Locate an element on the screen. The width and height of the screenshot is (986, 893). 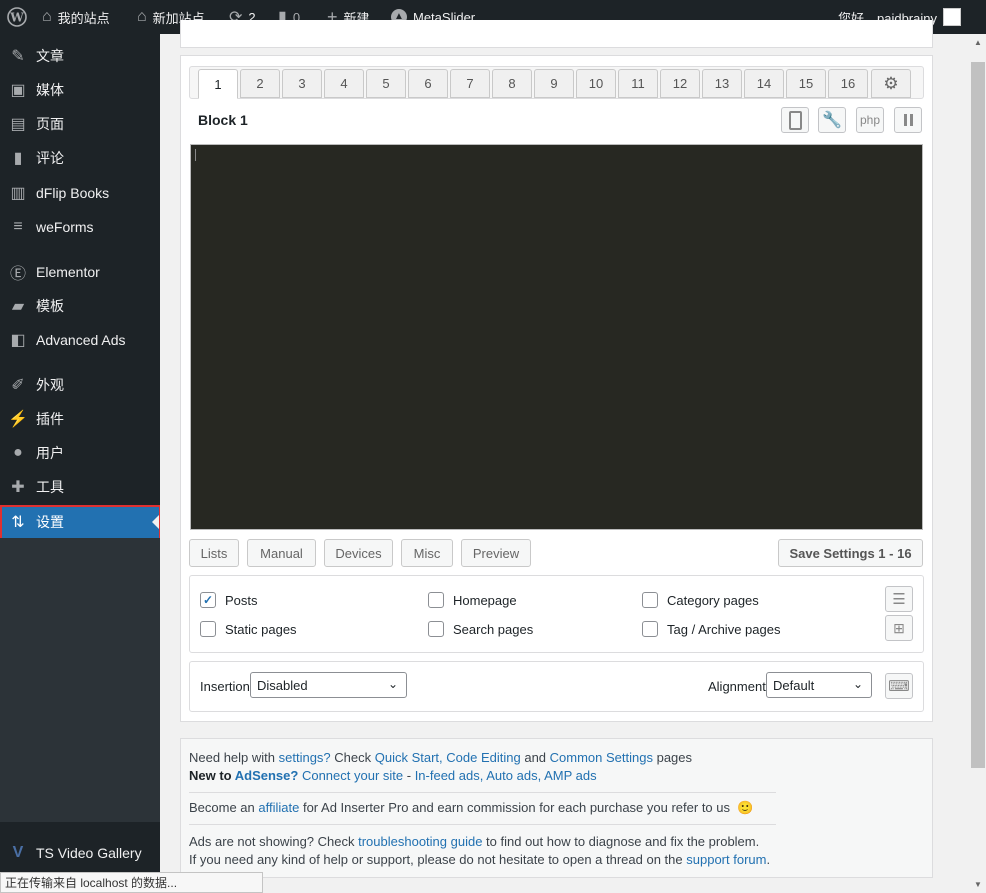
in-feed-ads-link: In-feed ads is located at coordinates (447, 775).